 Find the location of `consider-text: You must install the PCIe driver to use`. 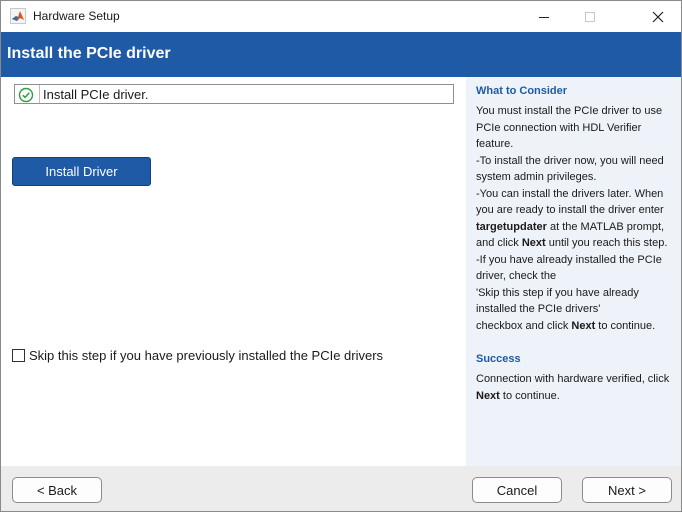

consider-text: You must install the PCIe driver to use is located at coordinates (569, 111).